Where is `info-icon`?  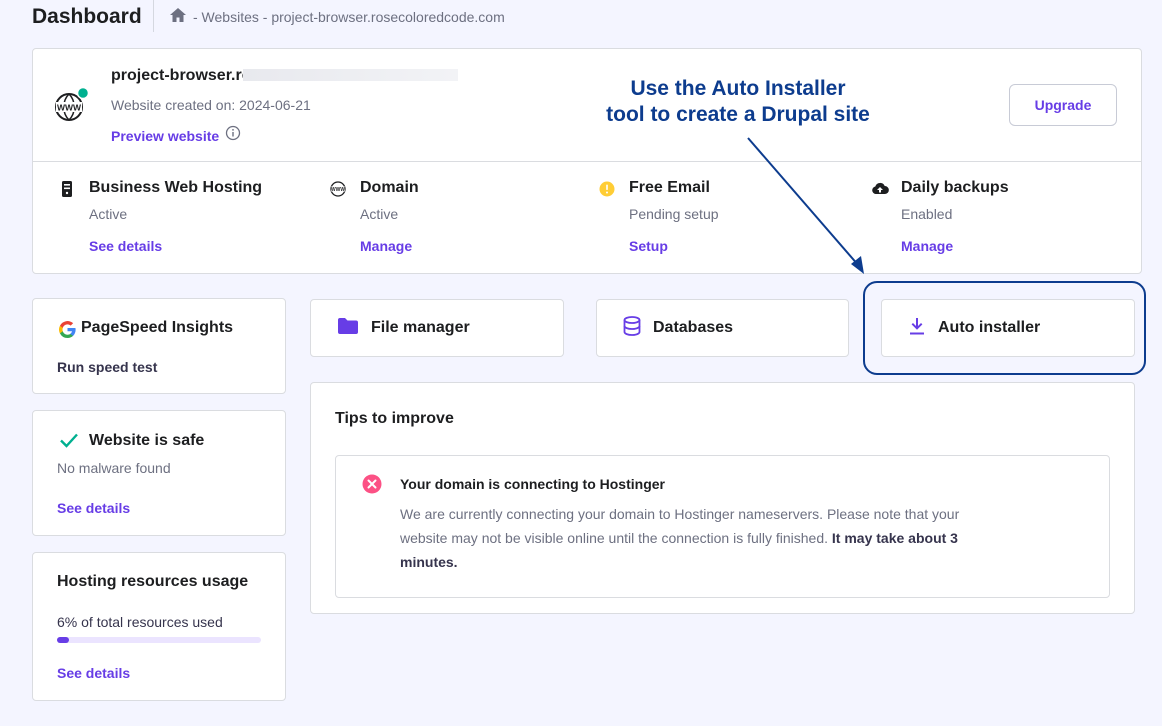 info-icon is located at coordinates (233, 135).